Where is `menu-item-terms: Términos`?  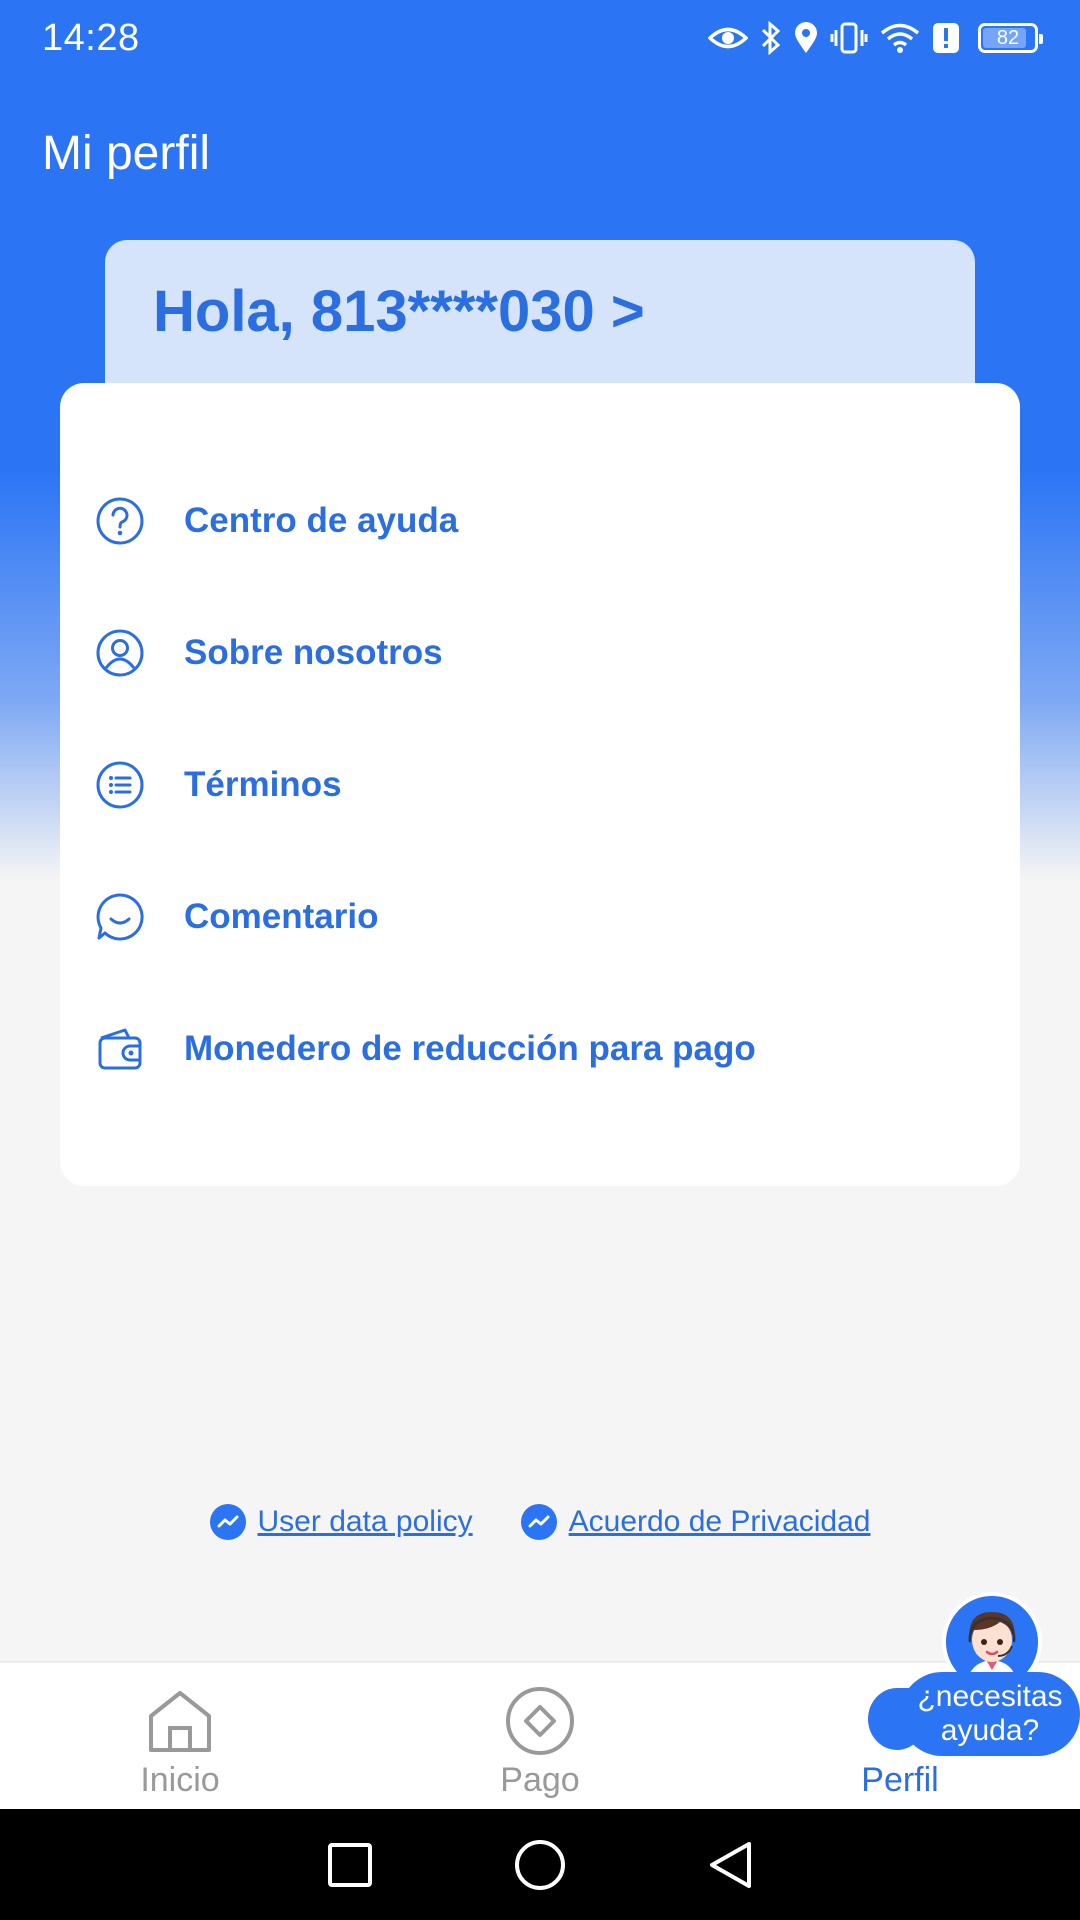
menu-item-terms: Términos is located at coordinates (540, 785).